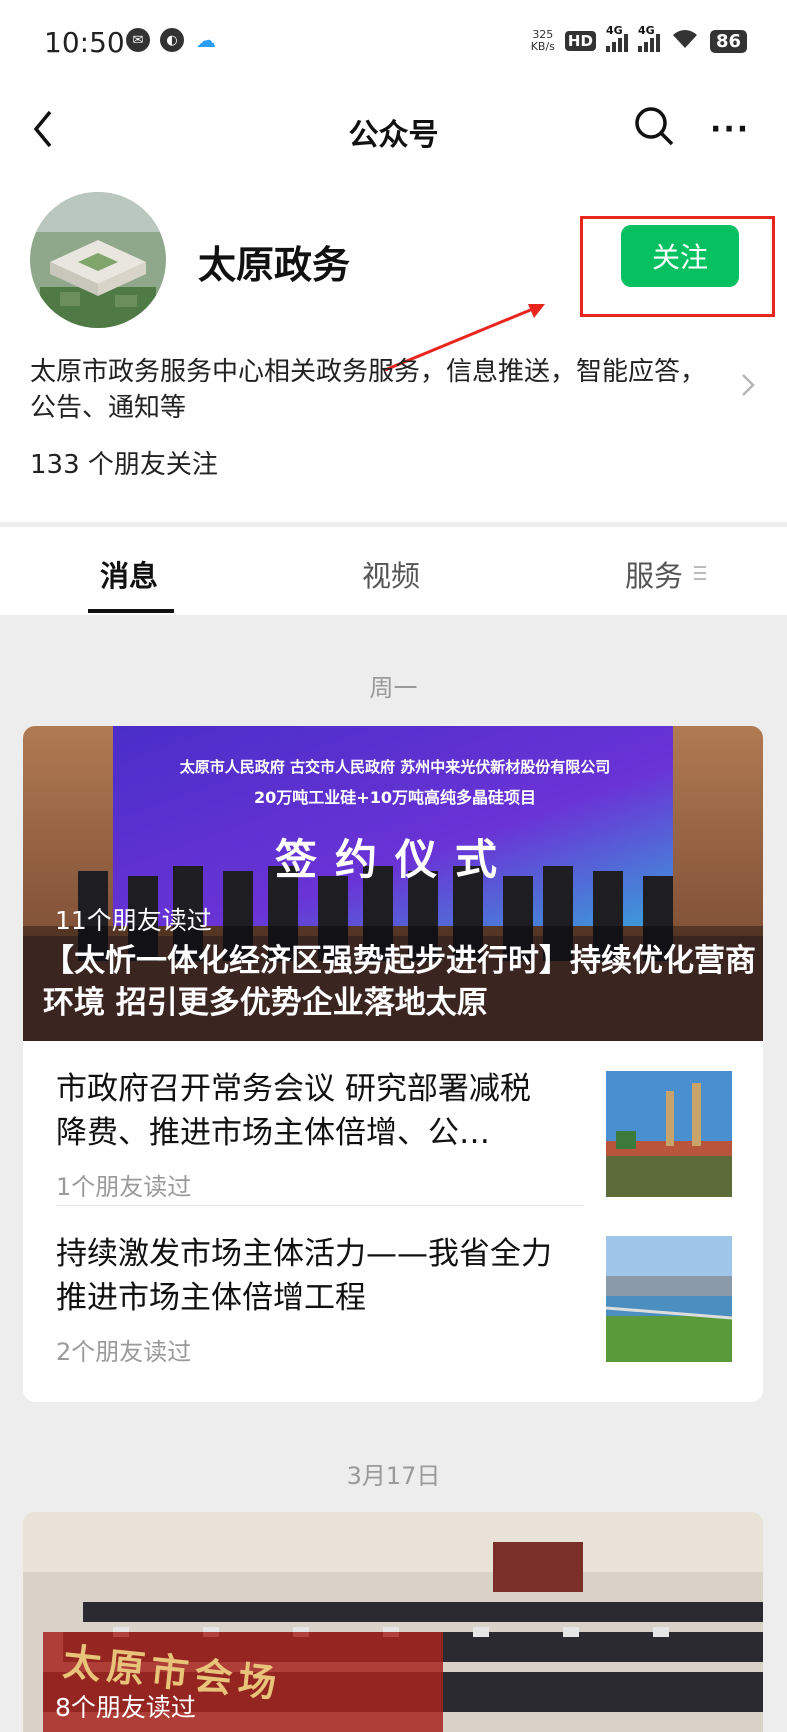 This screenshot has height=1732, width=787. What do you see at coordinates (393, 43) in the screenshot?
I see `status-bar: 10:50 ✉ ◐ ☁ 325 KB/s HD 4G 4G 86` at bounding box center [393, 43].